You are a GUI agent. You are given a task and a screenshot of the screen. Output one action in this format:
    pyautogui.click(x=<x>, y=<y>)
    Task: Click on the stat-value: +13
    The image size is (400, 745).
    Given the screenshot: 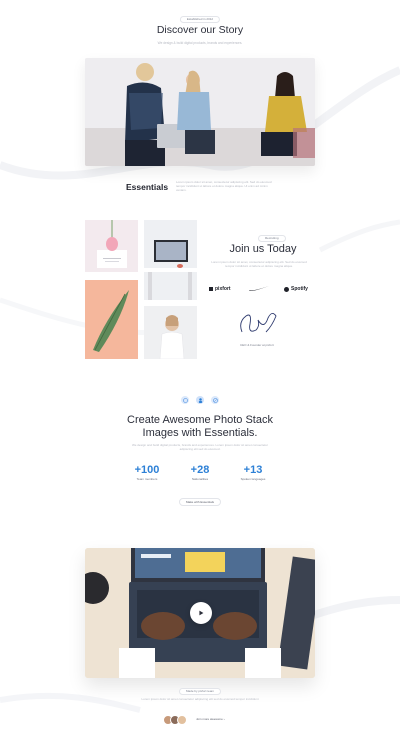 What is the action you would take?
    pyautogui.click(x=253, y=470)
    